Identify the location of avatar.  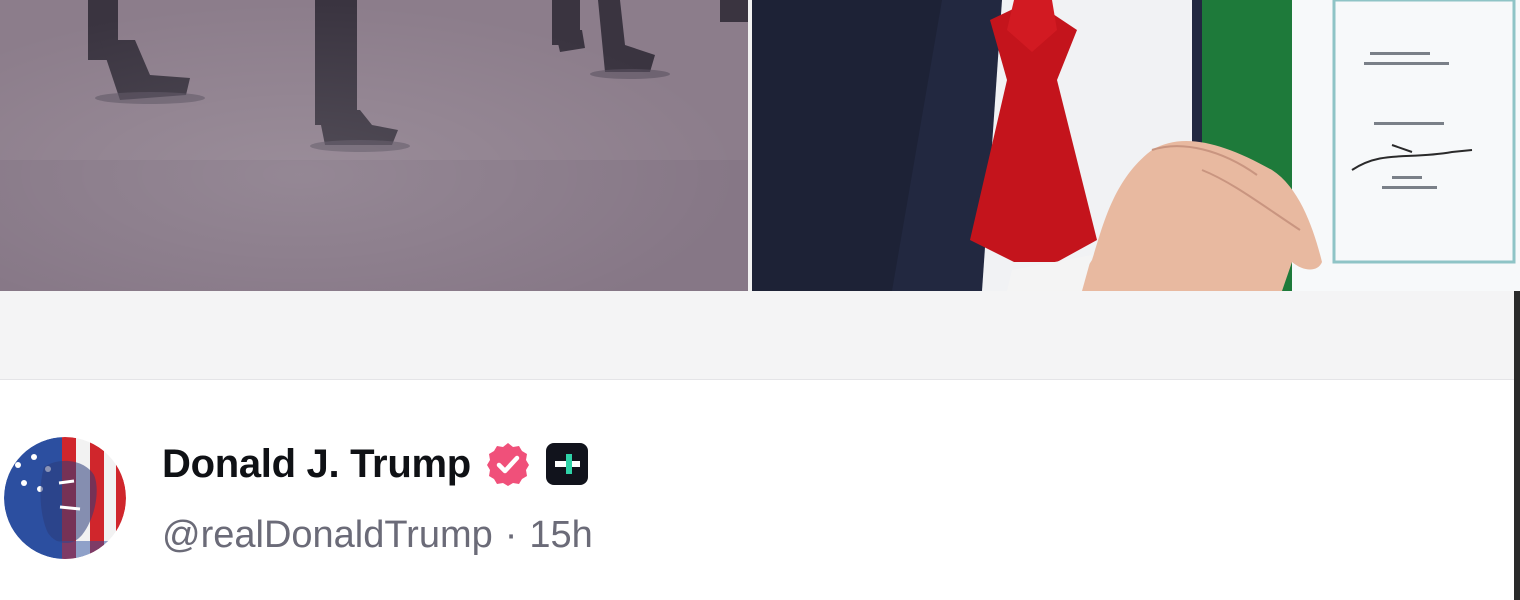
(65, 498).